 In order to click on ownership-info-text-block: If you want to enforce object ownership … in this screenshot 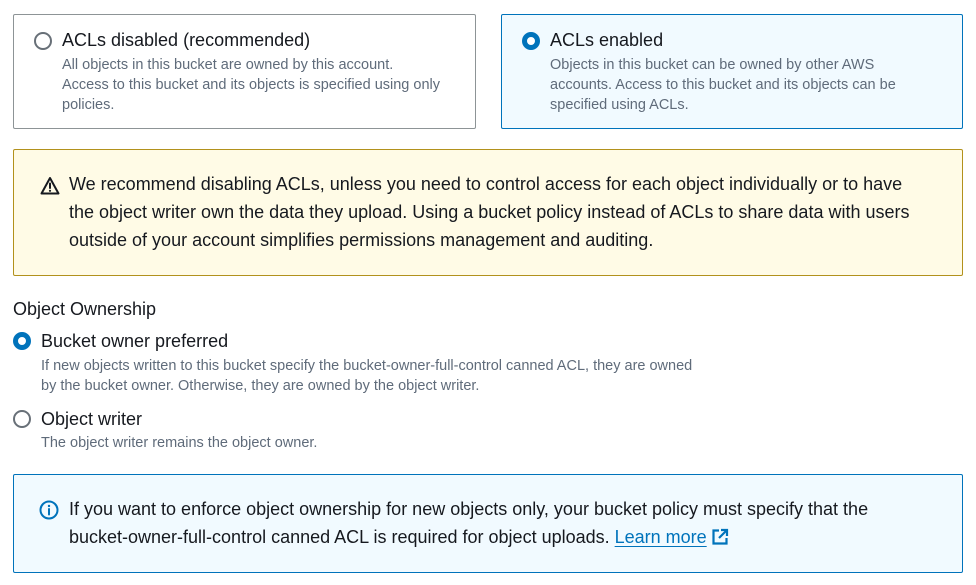, I will do `click(494, 524)`.